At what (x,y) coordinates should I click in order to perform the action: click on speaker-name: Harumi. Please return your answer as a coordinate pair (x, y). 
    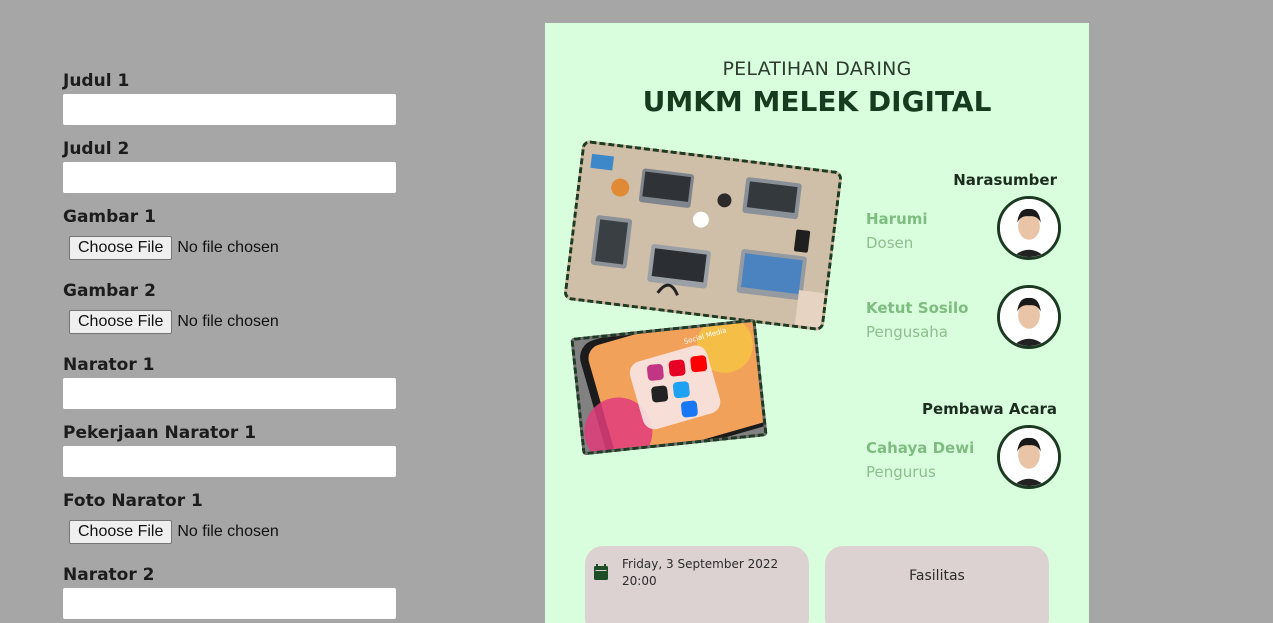
    Looking at the image, I should click on (897, 219).